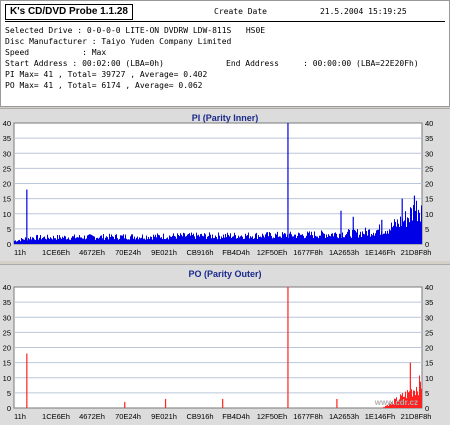 Image resolution: width=450 pixels, height=425 pixels. I want to click on po-y-tick-right: 15, so click(429, 363).